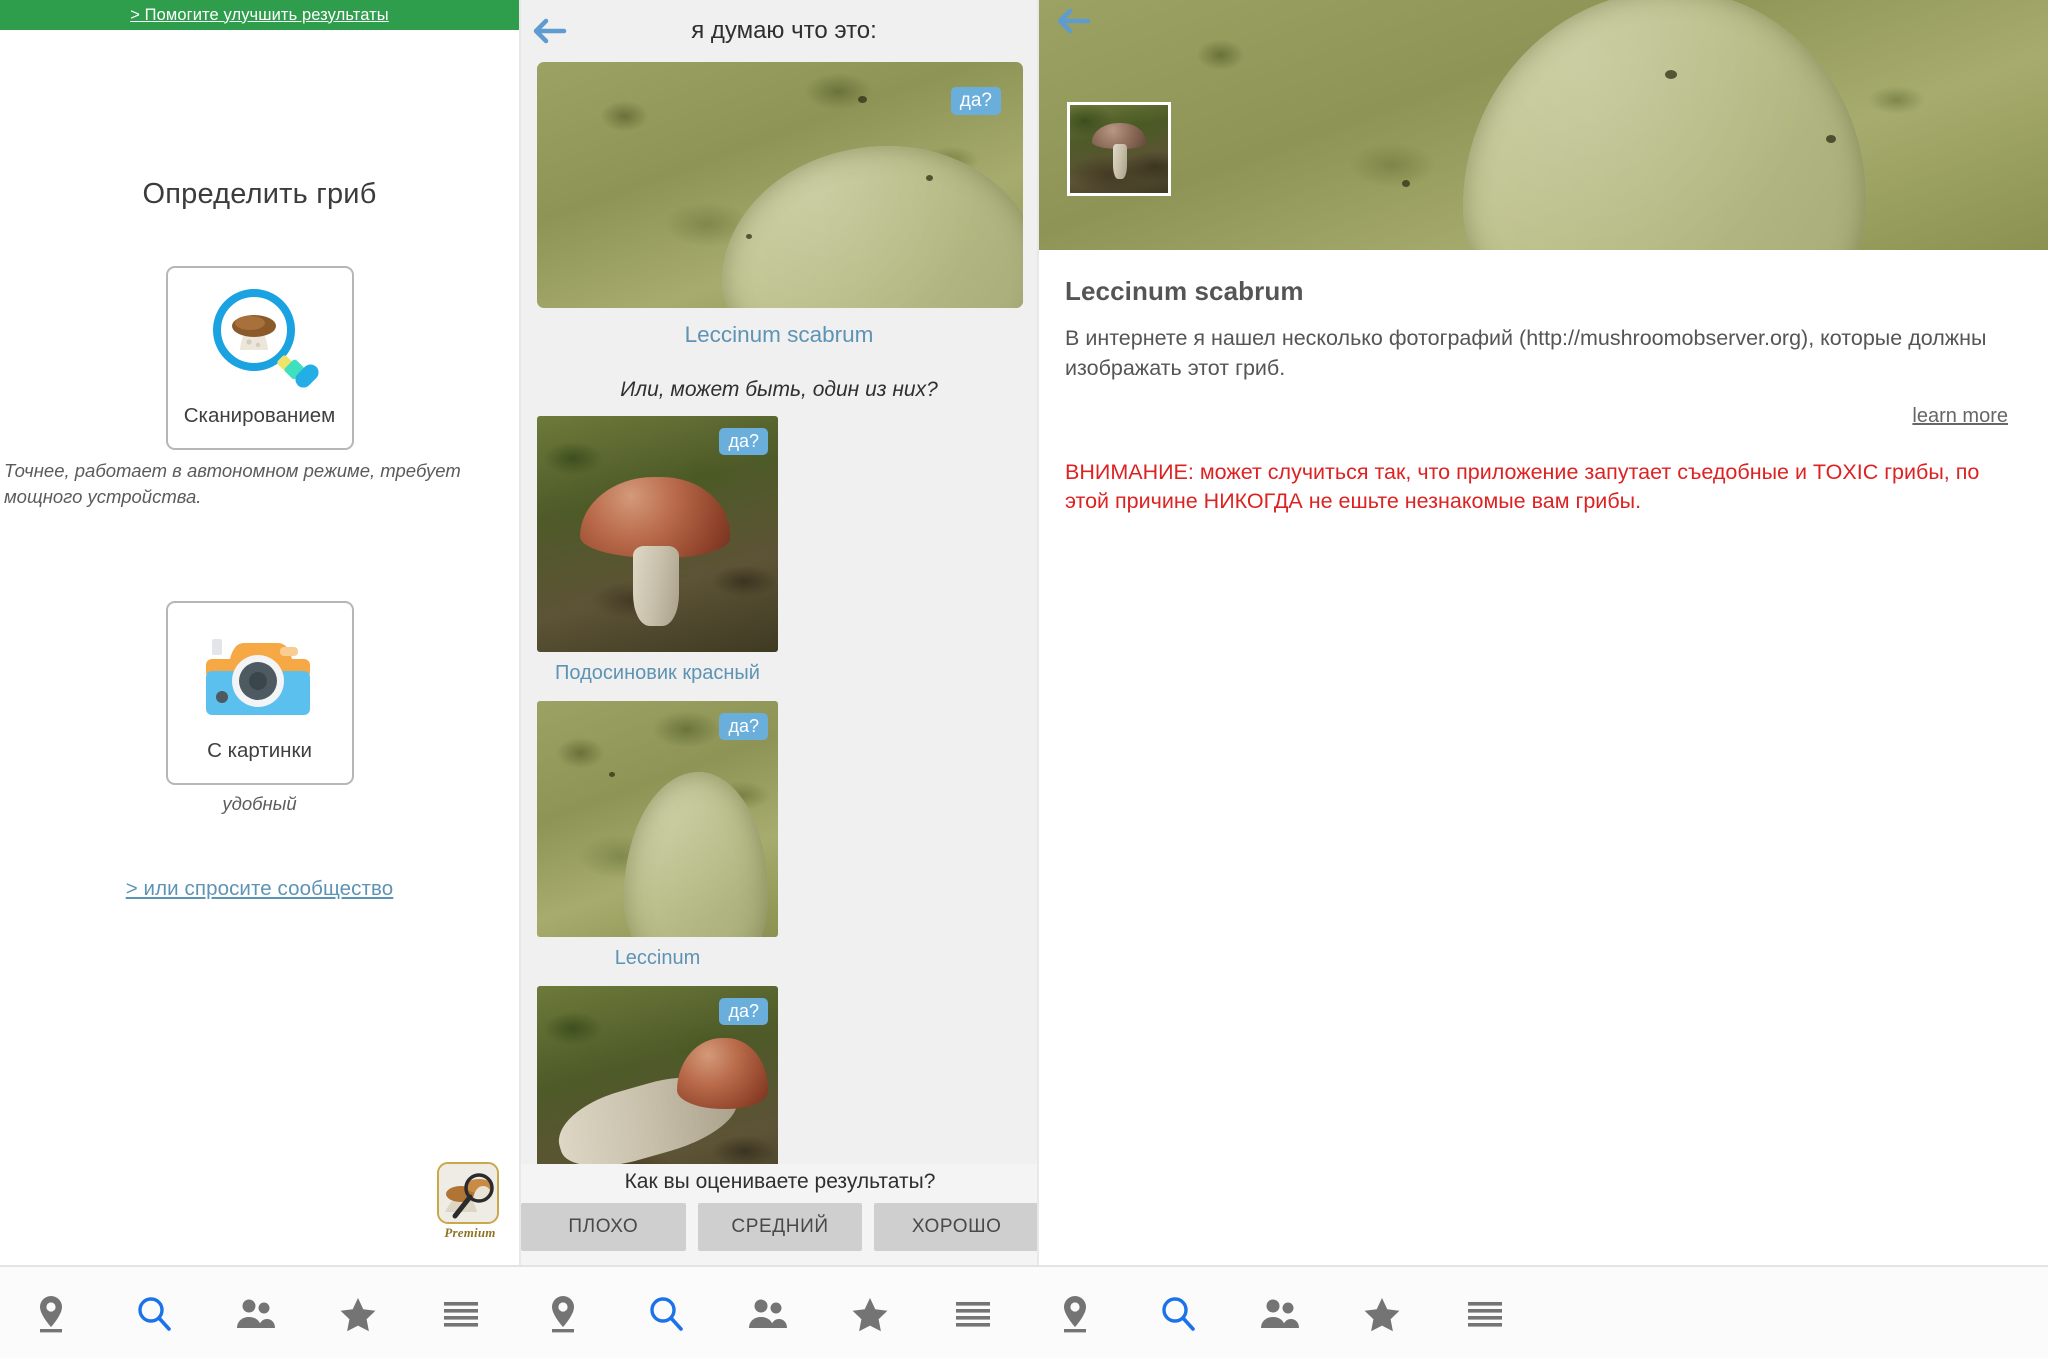 Image resolution: width=2048 pixels, height=1358 pixels. Describe the element at coordinates (872, 226) in the screenshot. I see `hero-stem-shape` at that location.